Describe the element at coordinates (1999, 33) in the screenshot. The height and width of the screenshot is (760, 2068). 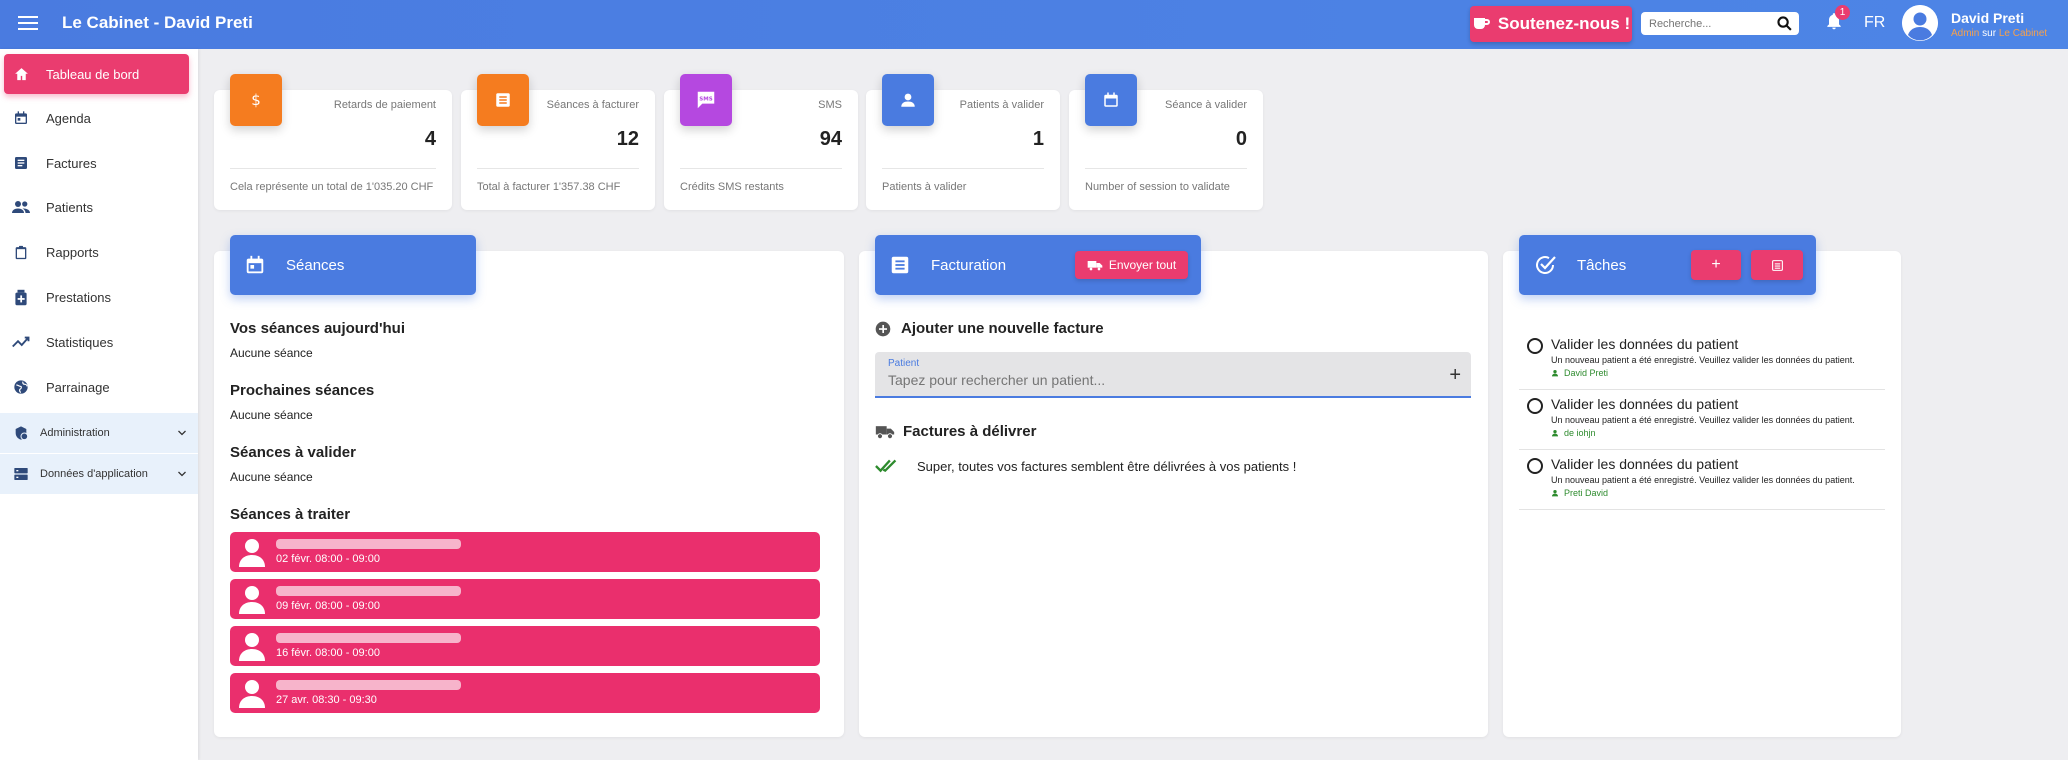
I see `user-role: Admin sur Le Cabinet` at that location.